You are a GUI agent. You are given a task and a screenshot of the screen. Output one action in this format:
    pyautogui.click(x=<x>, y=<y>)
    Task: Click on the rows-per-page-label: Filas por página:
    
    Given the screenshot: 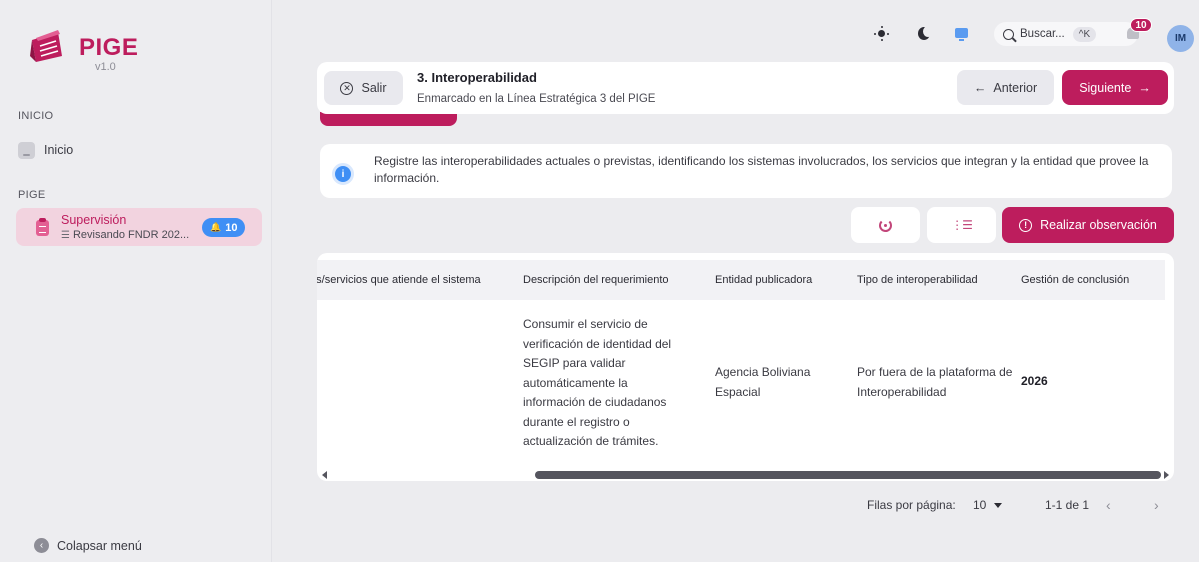 What is the action you would take?
    pyautogui.click(x=911, y=505)
    